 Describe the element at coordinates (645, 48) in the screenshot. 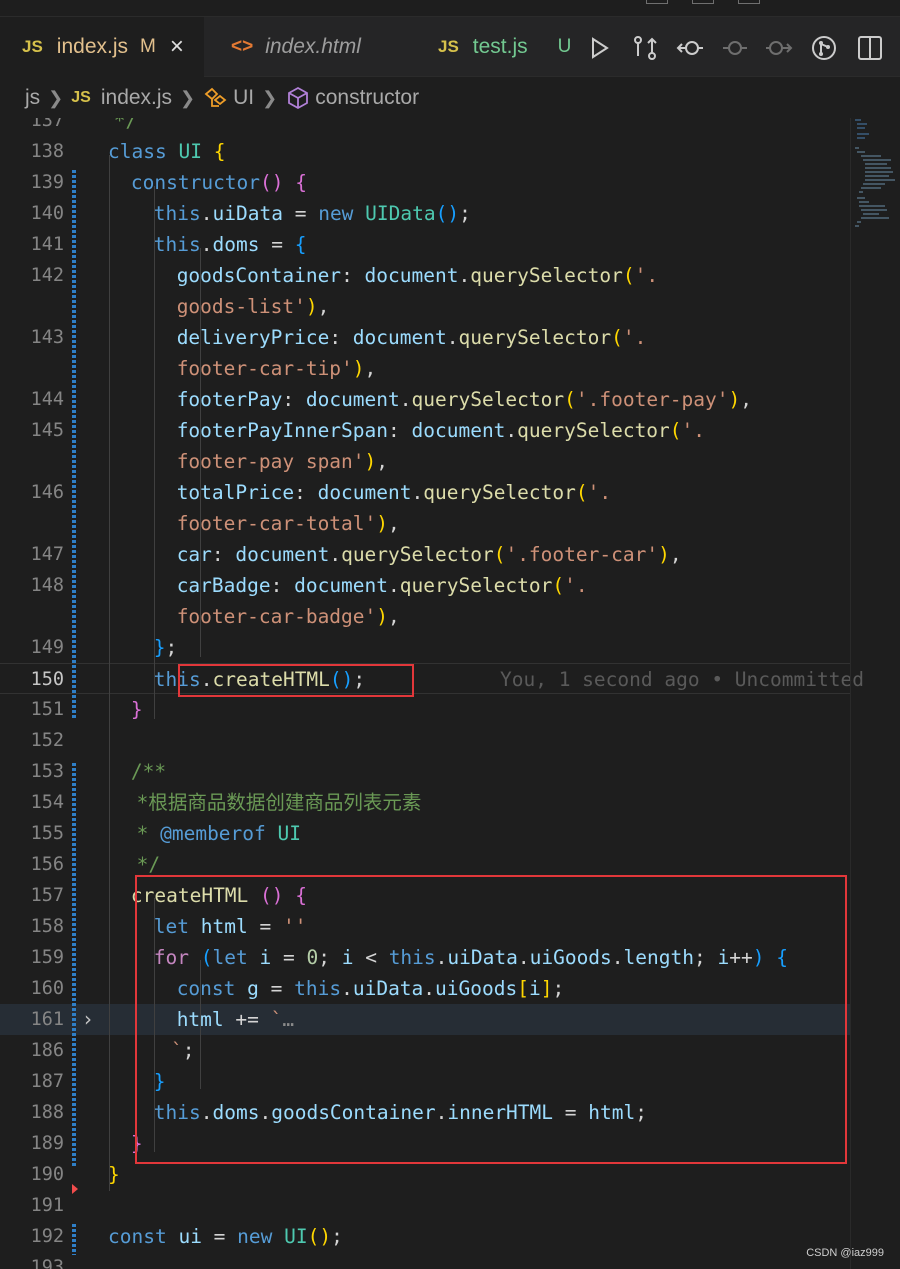

I see `compare-changes-icon` at that location.